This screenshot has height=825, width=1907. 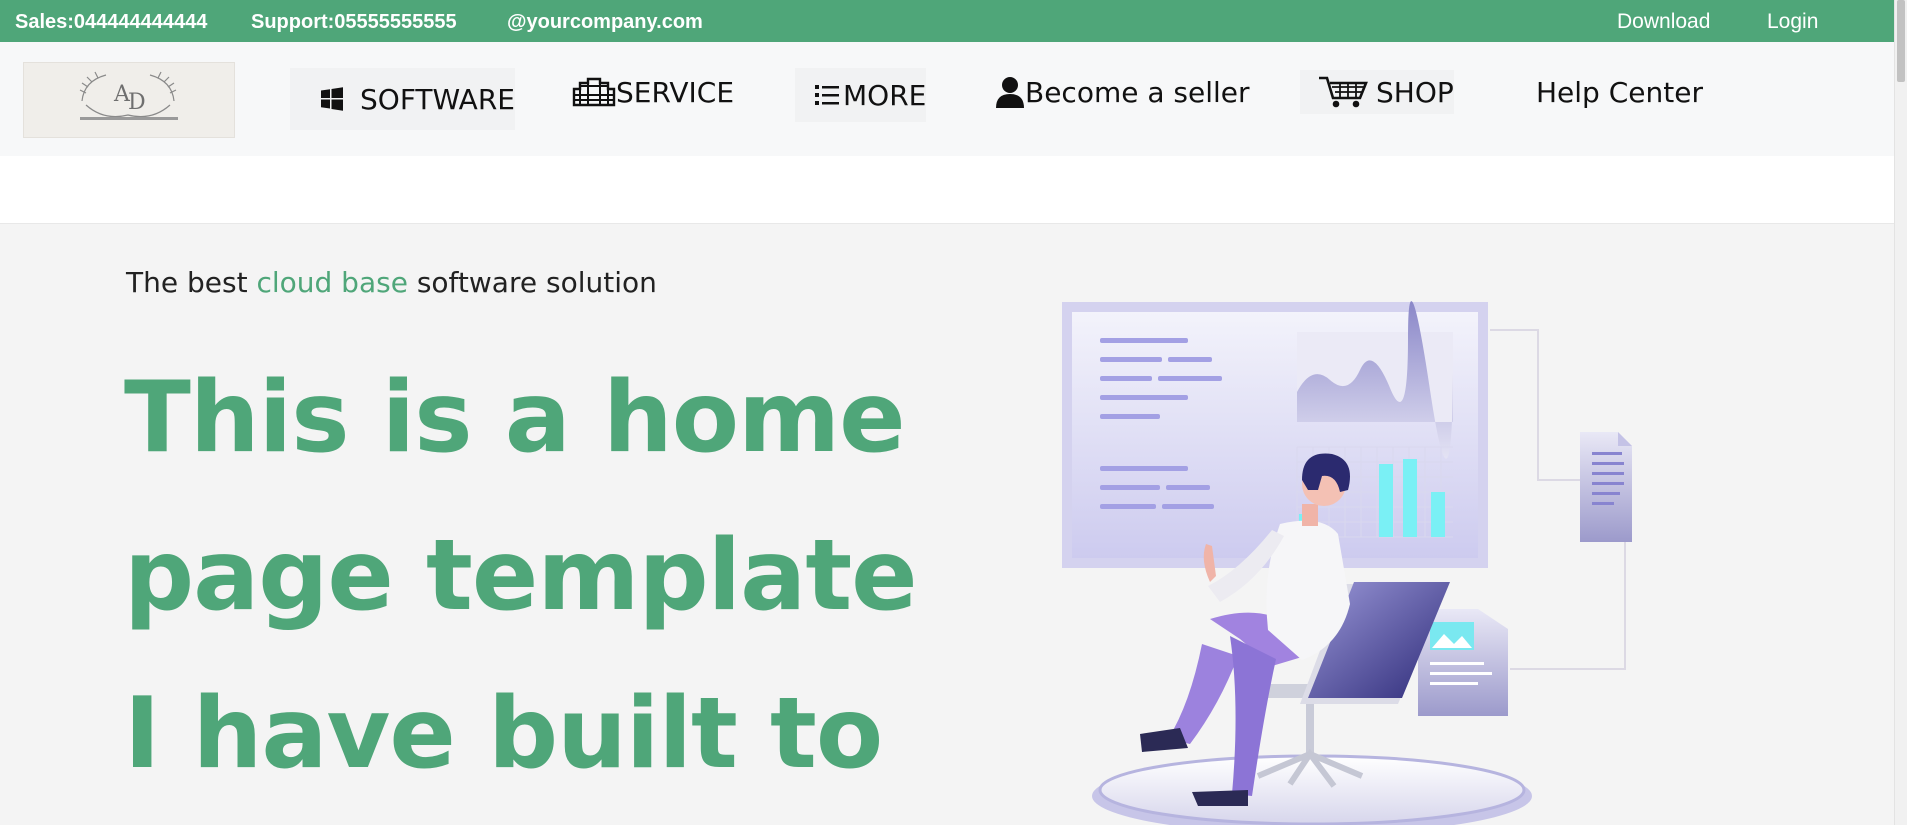 I want to click on nav-software: SOFTWARE, so click(x=402, y=99).